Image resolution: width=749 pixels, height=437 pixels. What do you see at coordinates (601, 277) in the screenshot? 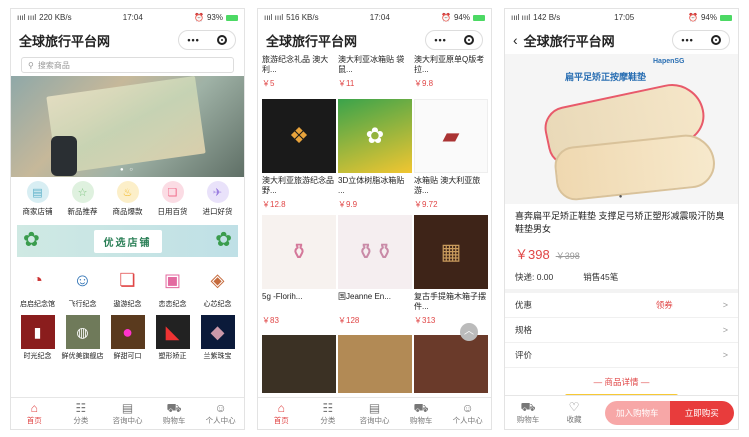
I see `sales-count: 销售45笔` at bounding box center [601, 277].